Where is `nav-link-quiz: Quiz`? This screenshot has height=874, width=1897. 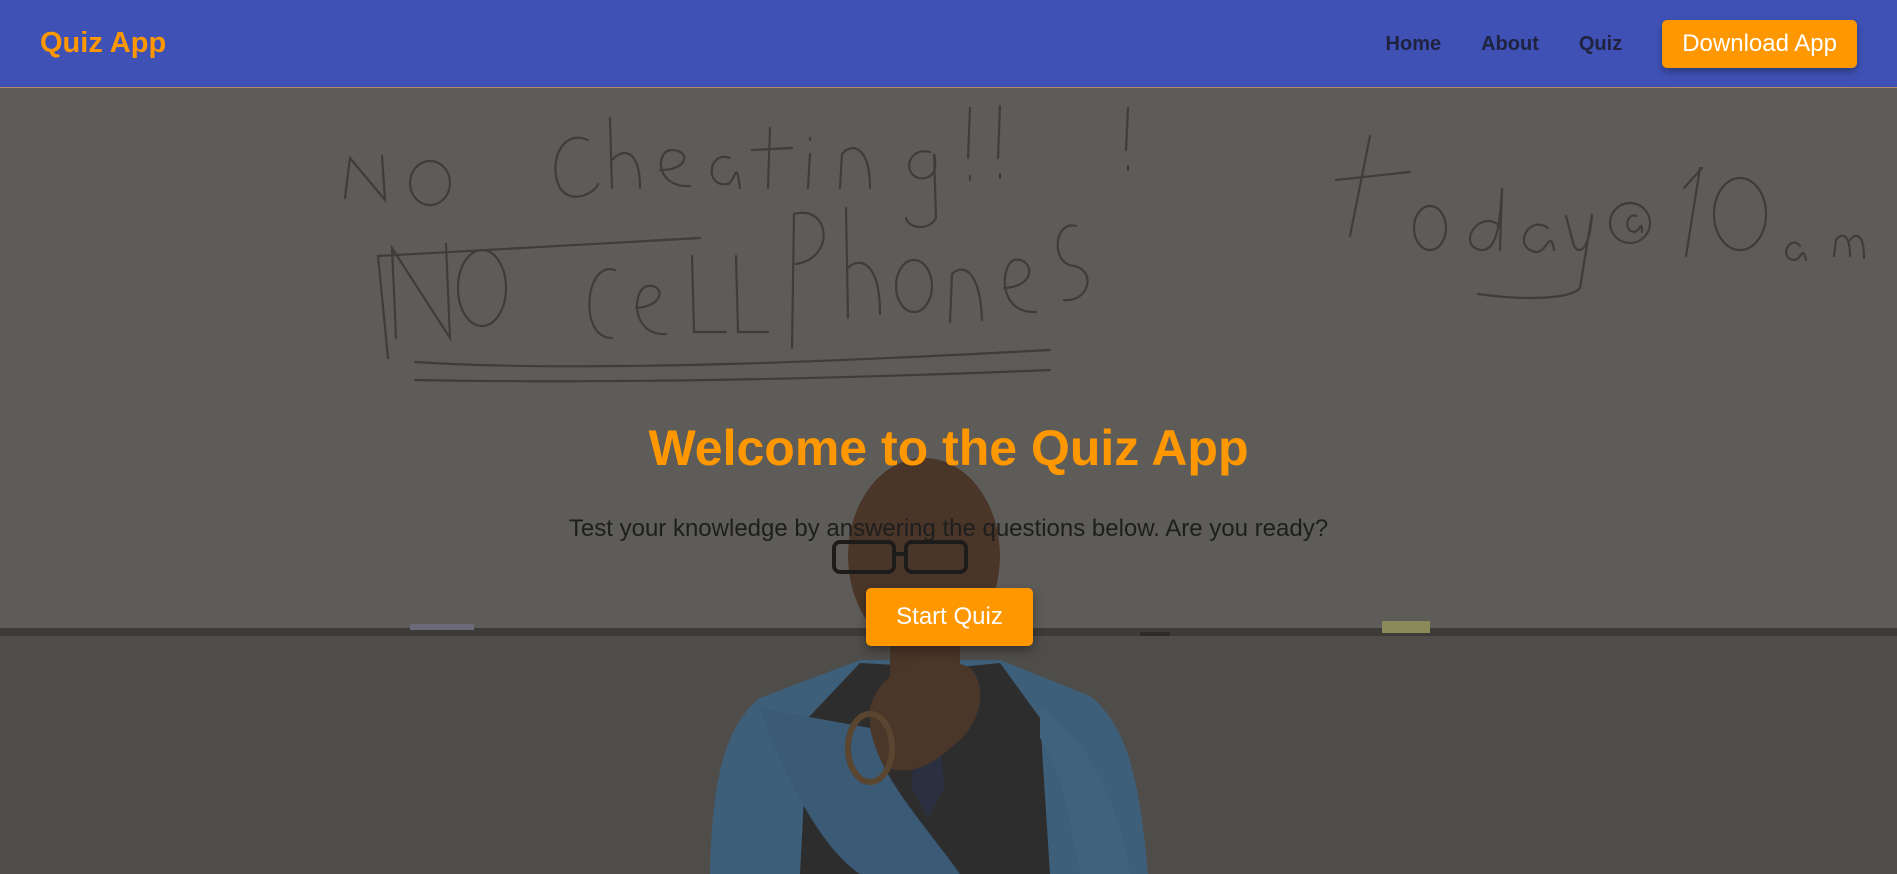 nav-link-quiz: Quiz is located at coordinates (1600, 44).